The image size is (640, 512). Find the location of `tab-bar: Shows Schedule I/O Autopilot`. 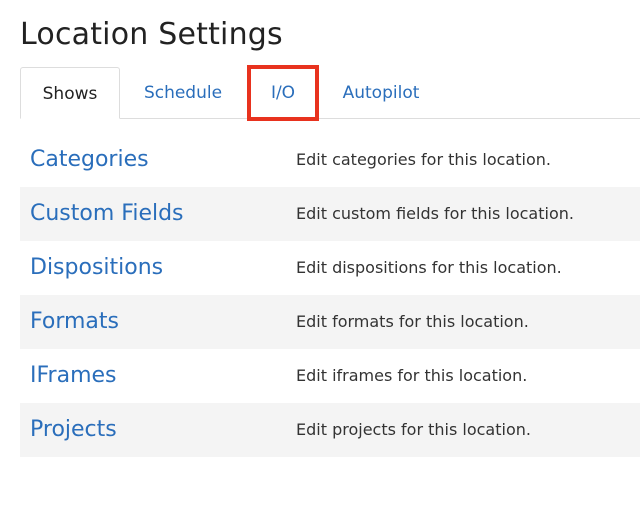

tab-bar: Shows Schedule I/O Autopilot is located at coordinates (320, 93).